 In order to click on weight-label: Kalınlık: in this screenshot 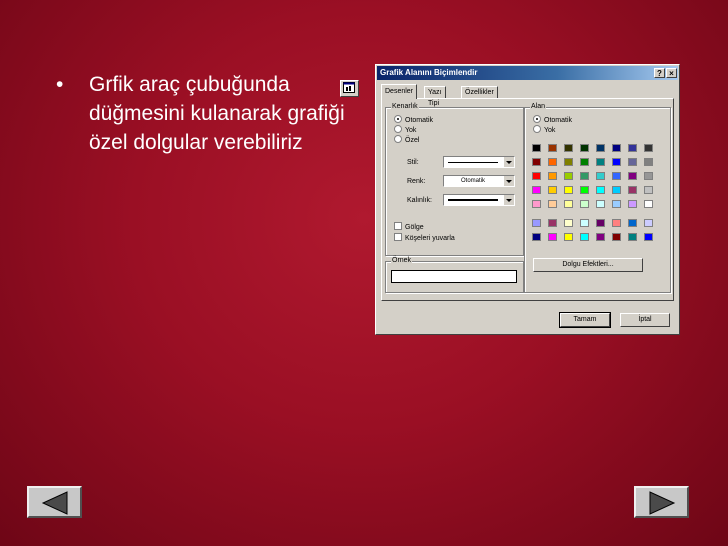, I will do `click(419, 200)`.